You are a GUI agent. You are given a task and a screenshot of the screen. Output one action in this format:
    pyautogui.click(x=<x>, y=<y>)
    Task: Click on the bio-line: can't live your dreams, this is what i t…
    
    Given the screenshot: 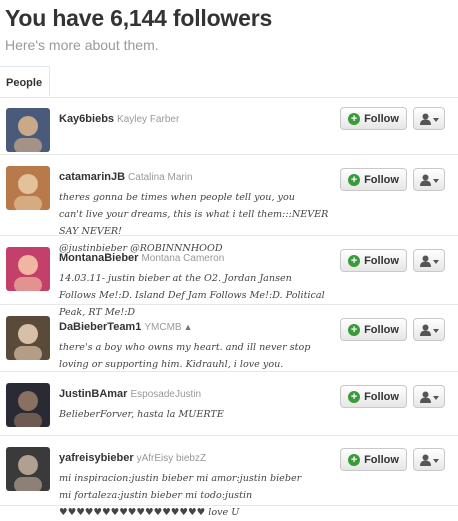 What is the action you would take?
    pyautogui.click(x=194, y=223)
    